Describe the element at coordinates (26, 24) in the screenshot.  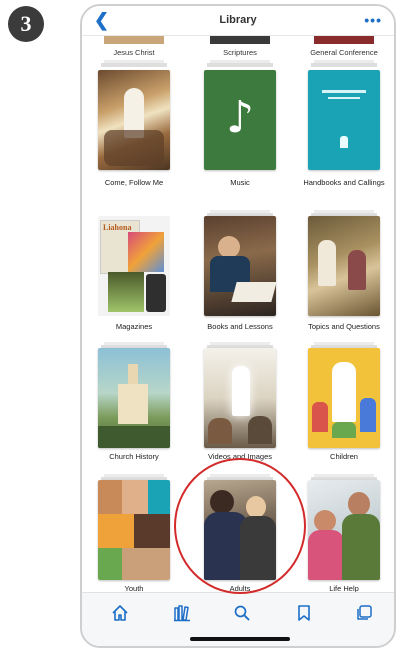
I see `step-number-badge: 3` at that location.